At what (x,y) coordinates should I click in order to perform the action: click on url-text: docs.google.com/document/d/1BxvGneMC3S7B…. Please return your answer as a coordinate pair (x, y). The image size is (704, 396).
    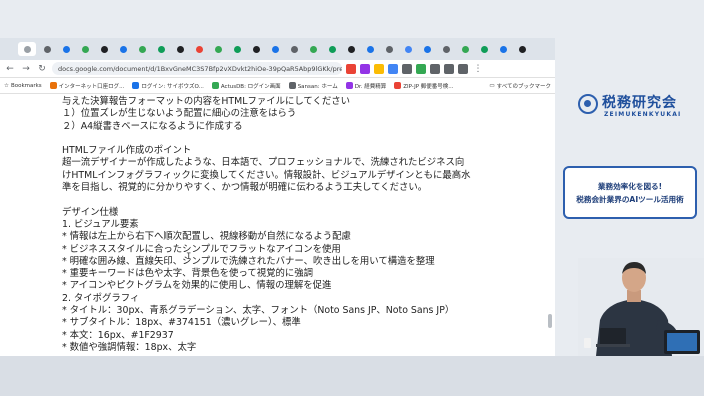
    Looking at the image, I should click on (200, 68).